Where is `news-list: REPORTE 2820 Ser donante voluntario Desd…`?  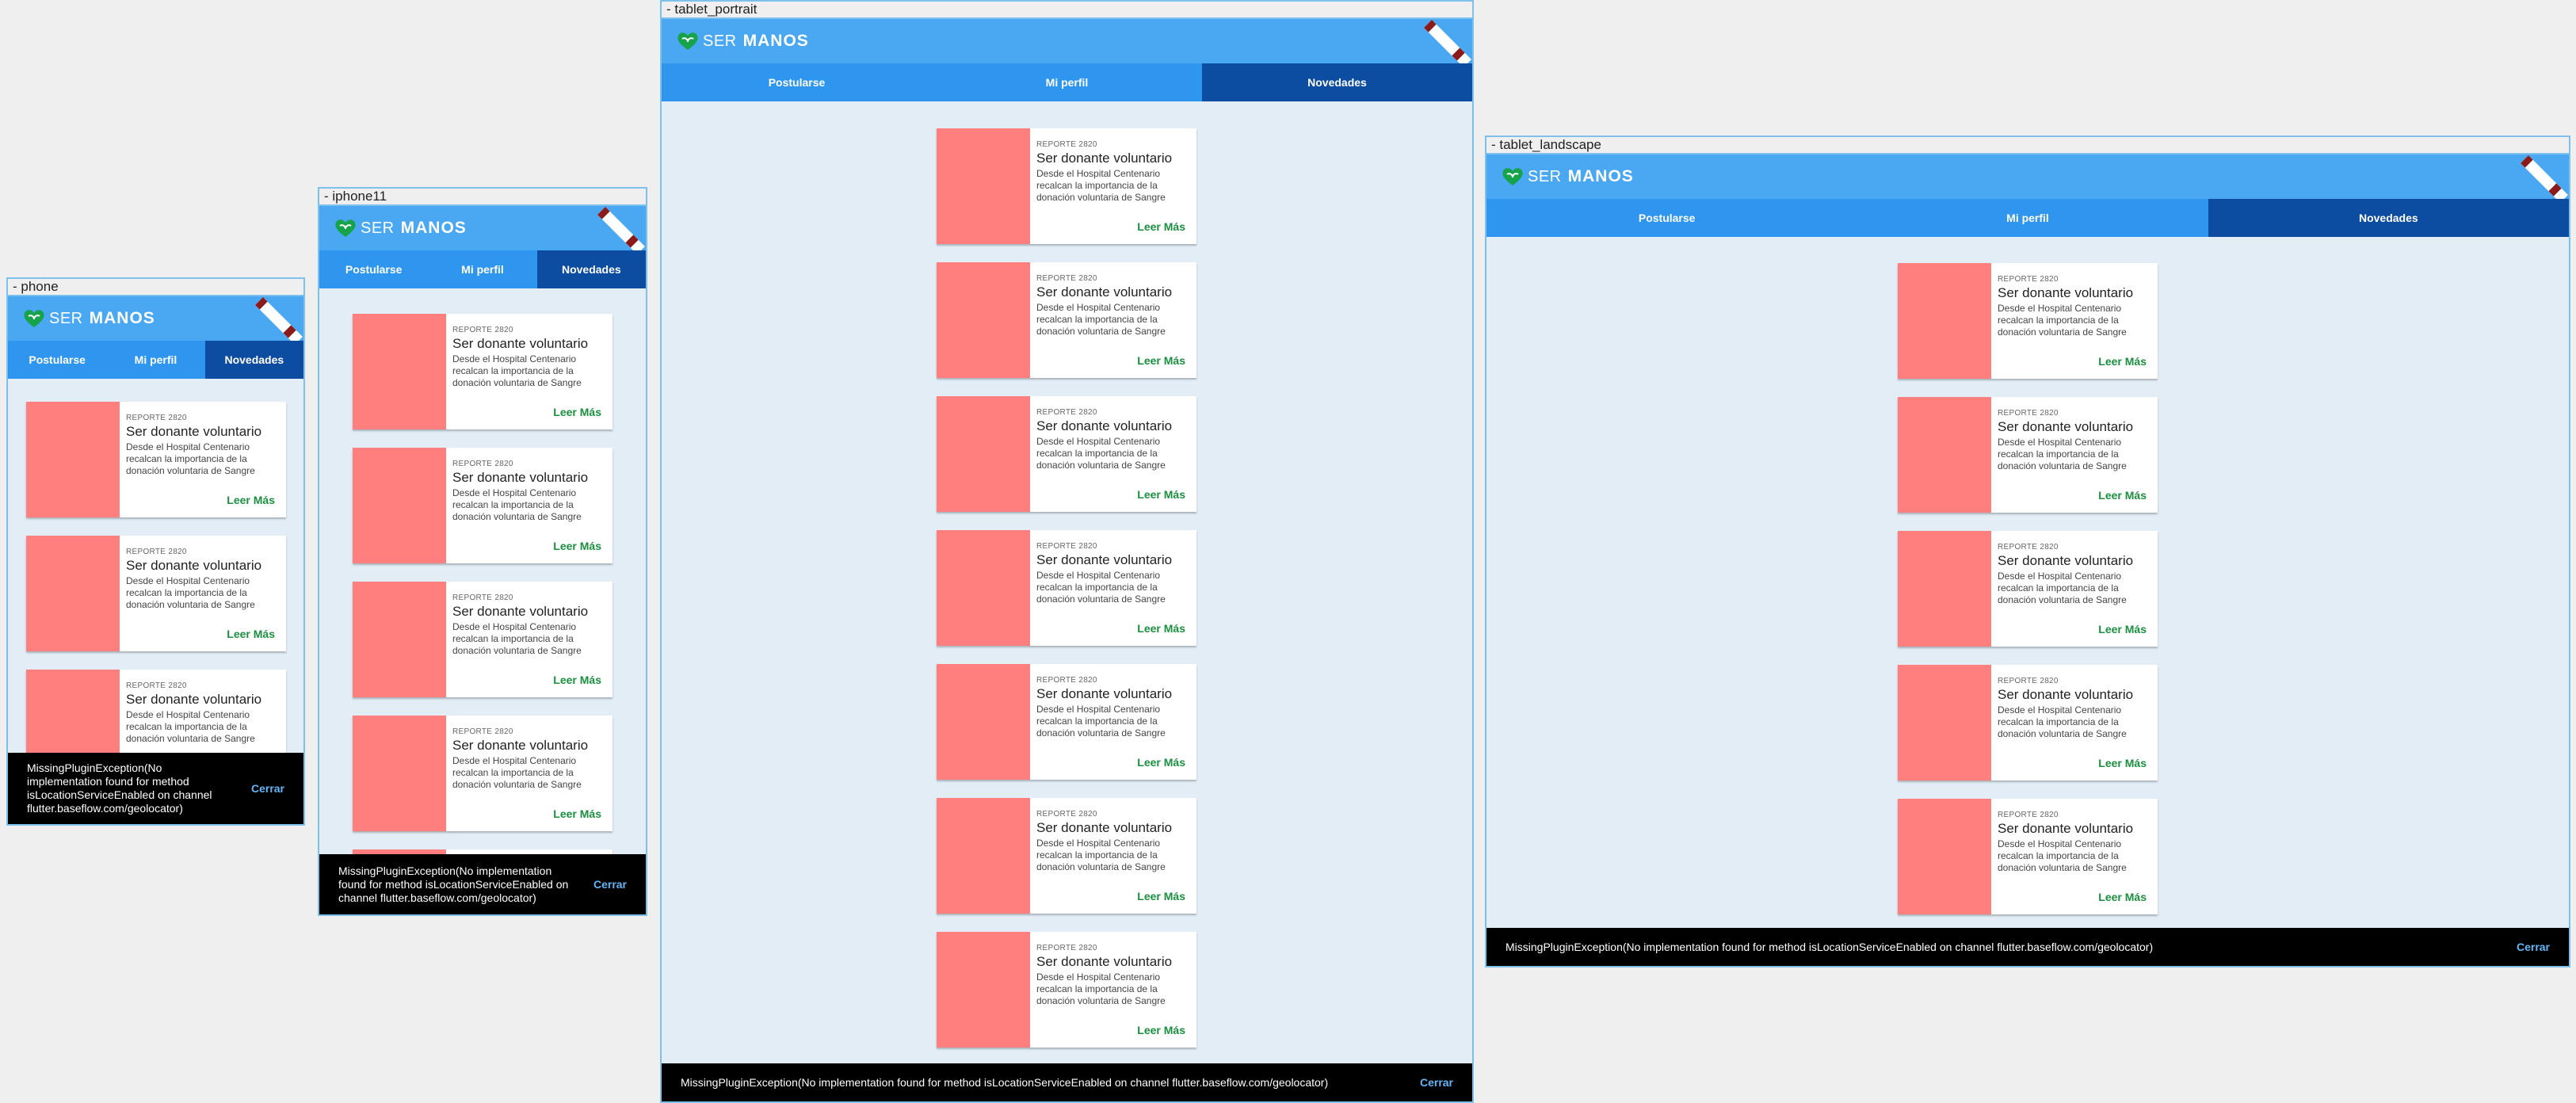 news-list: REPORTE 2820 Ser donante voluntario Desd… is located at coordinates (482, 601).